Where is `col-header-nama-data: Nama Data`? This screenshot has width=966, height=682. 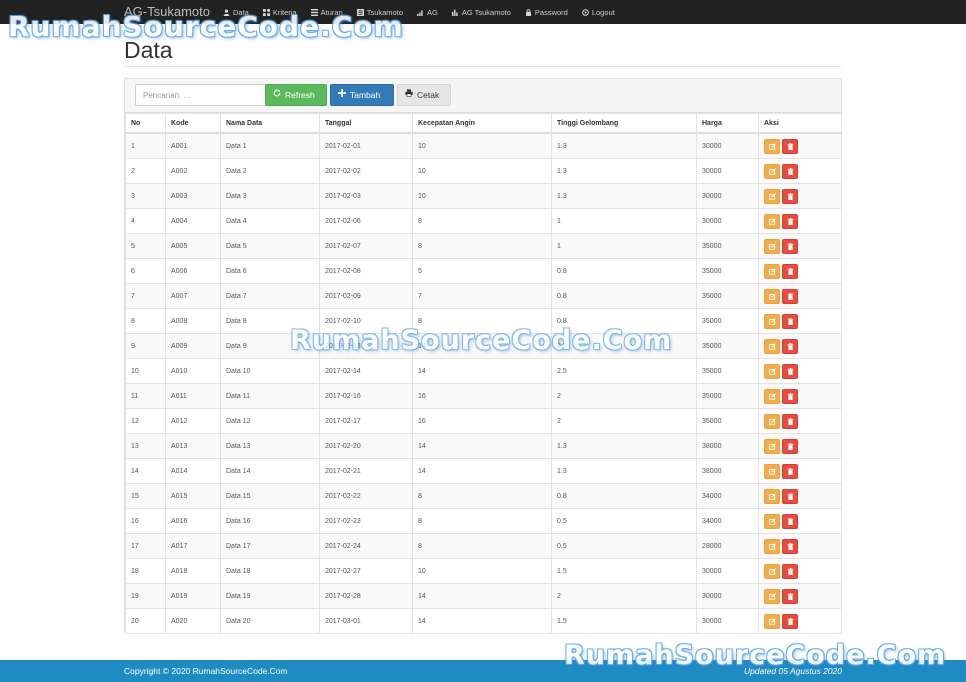 col-header-nama-data: Nama Data is located at coordinates (270, 123).